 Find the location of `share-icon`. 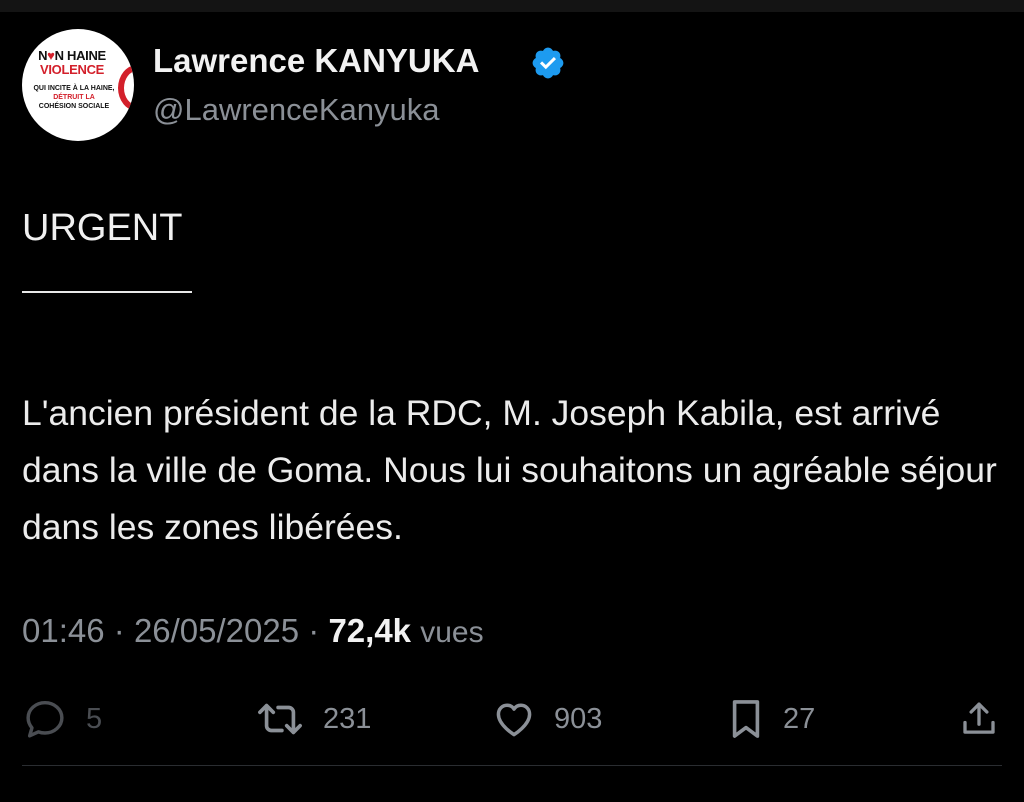

share-icon is located at coordinates (979, 718).